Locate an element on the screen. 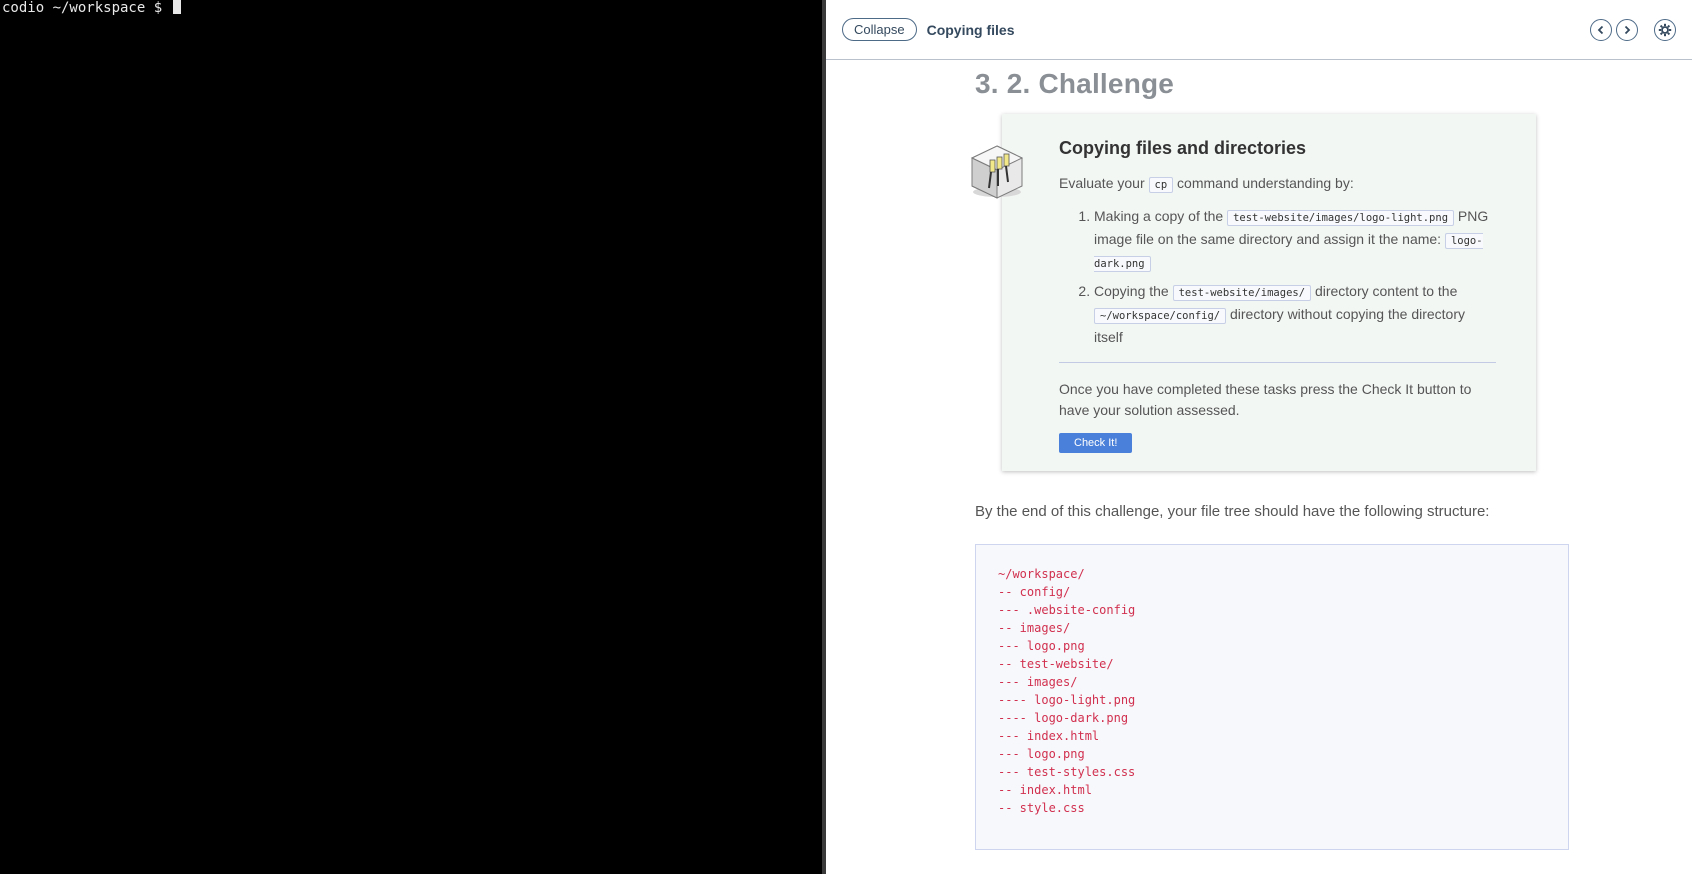 Image resolution: width=1692 pixels, height=874 pixels. file-tree-line: -- test-website/ is located at coordinates (1056, 664).